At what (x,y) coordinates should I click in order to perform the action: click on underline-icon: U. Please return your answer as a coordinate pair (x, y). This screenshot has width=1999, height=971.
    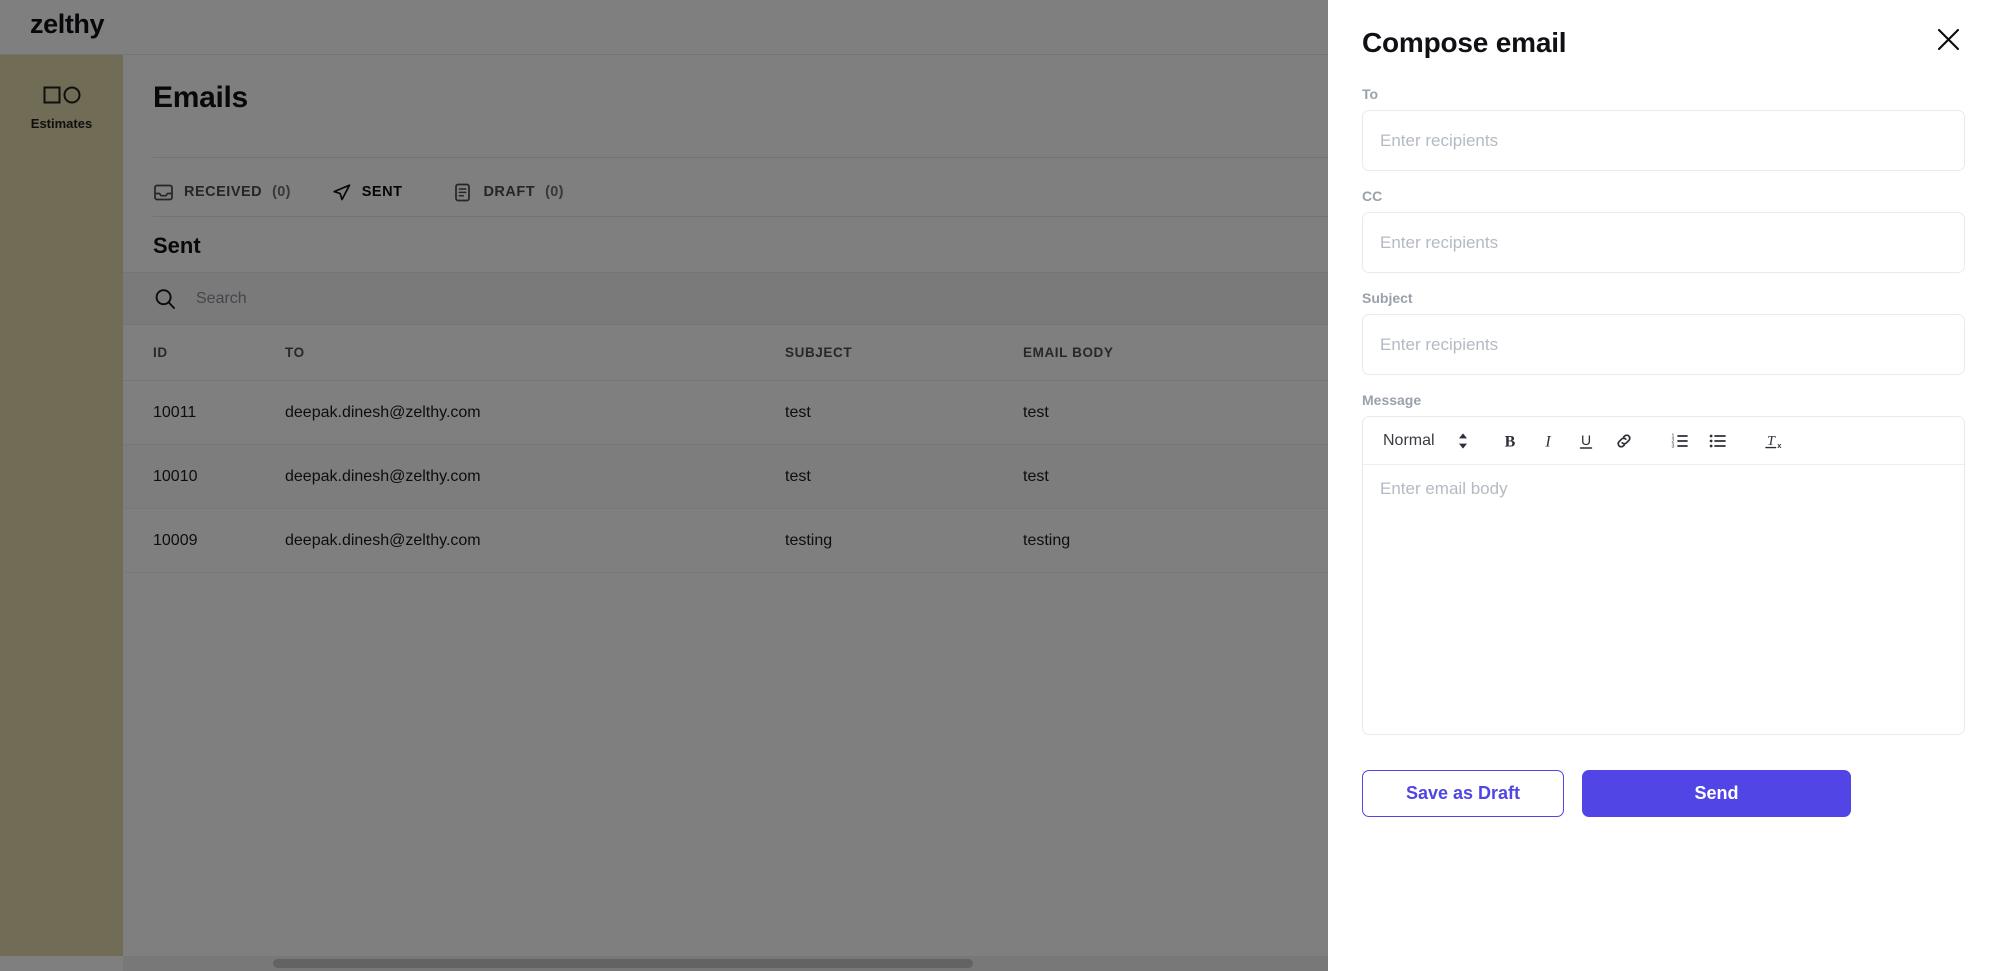
    Looking at the image, I should click on (1586, 441).